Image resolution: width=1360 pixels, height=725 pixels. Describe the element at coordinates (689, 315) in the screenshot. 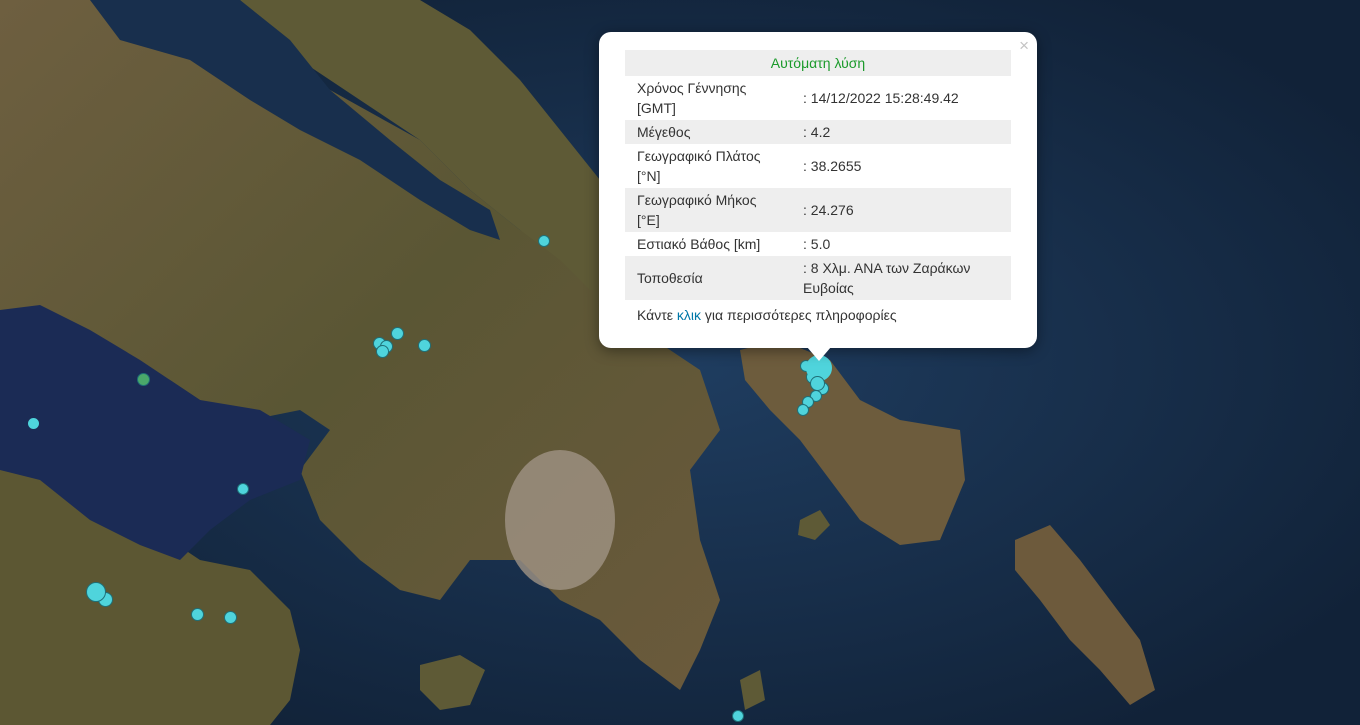

I see `more-info-link: κλικ` at that location.